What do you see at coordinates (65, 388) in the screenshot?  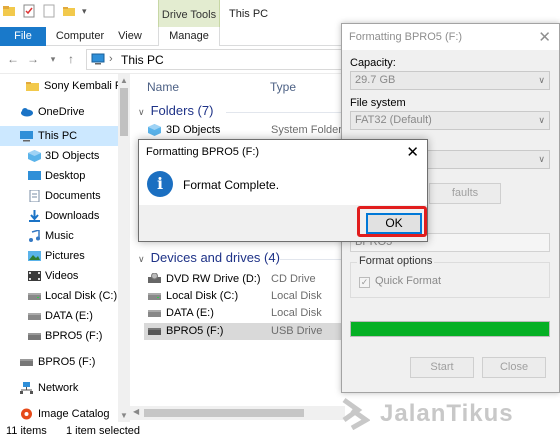 I see `nav-item-network: Network` at bounding box center [65, 388].